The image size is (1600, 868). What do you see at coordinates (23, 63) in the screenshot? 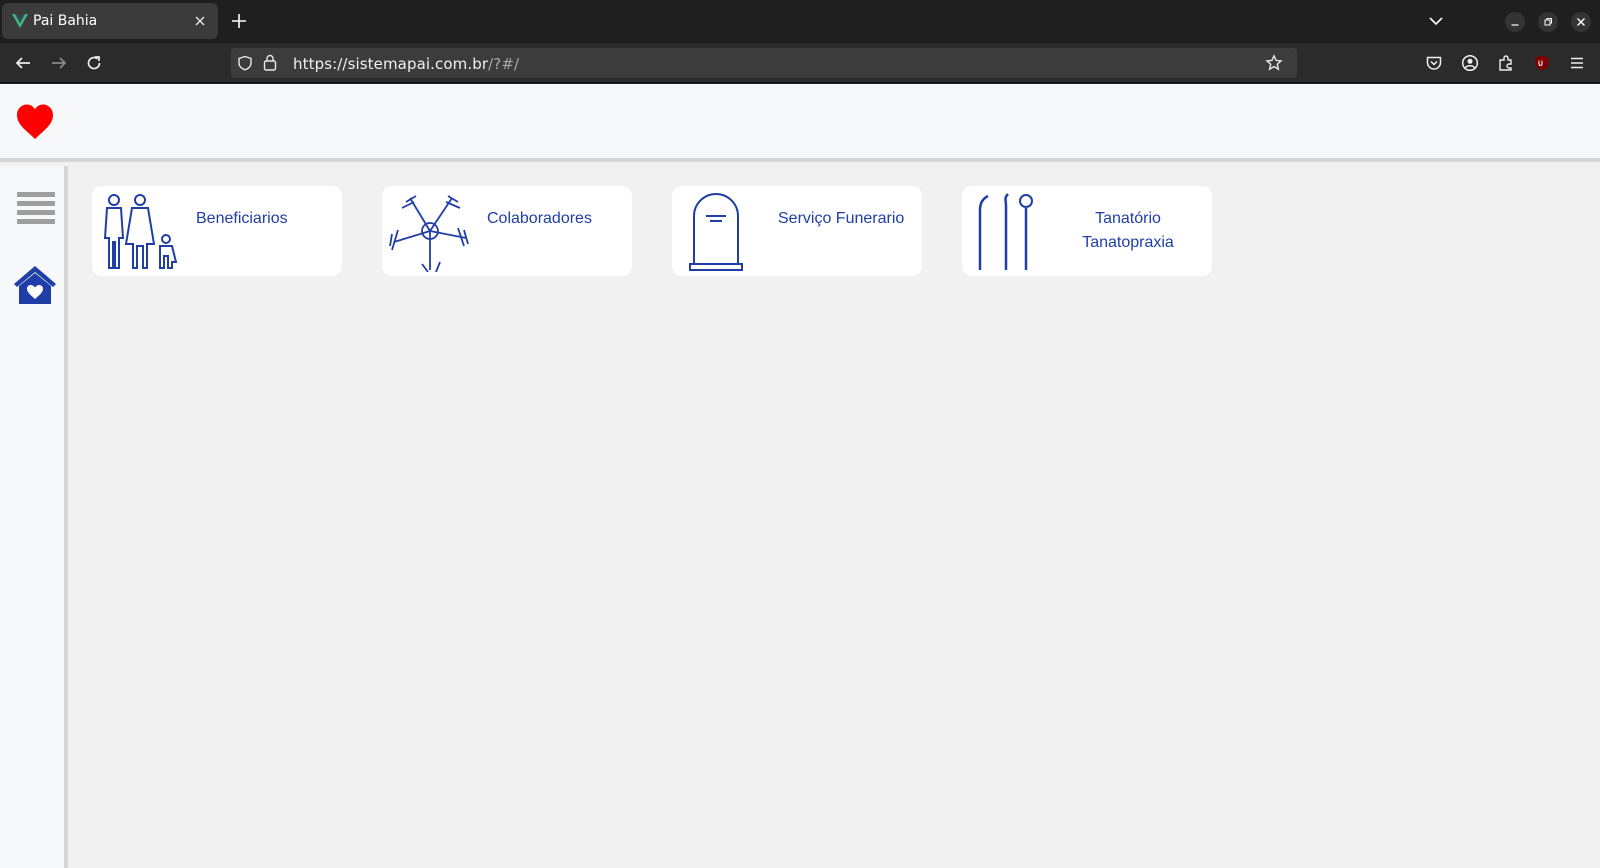
I see `back-arrow-icon` at bounding box center [23, 63].